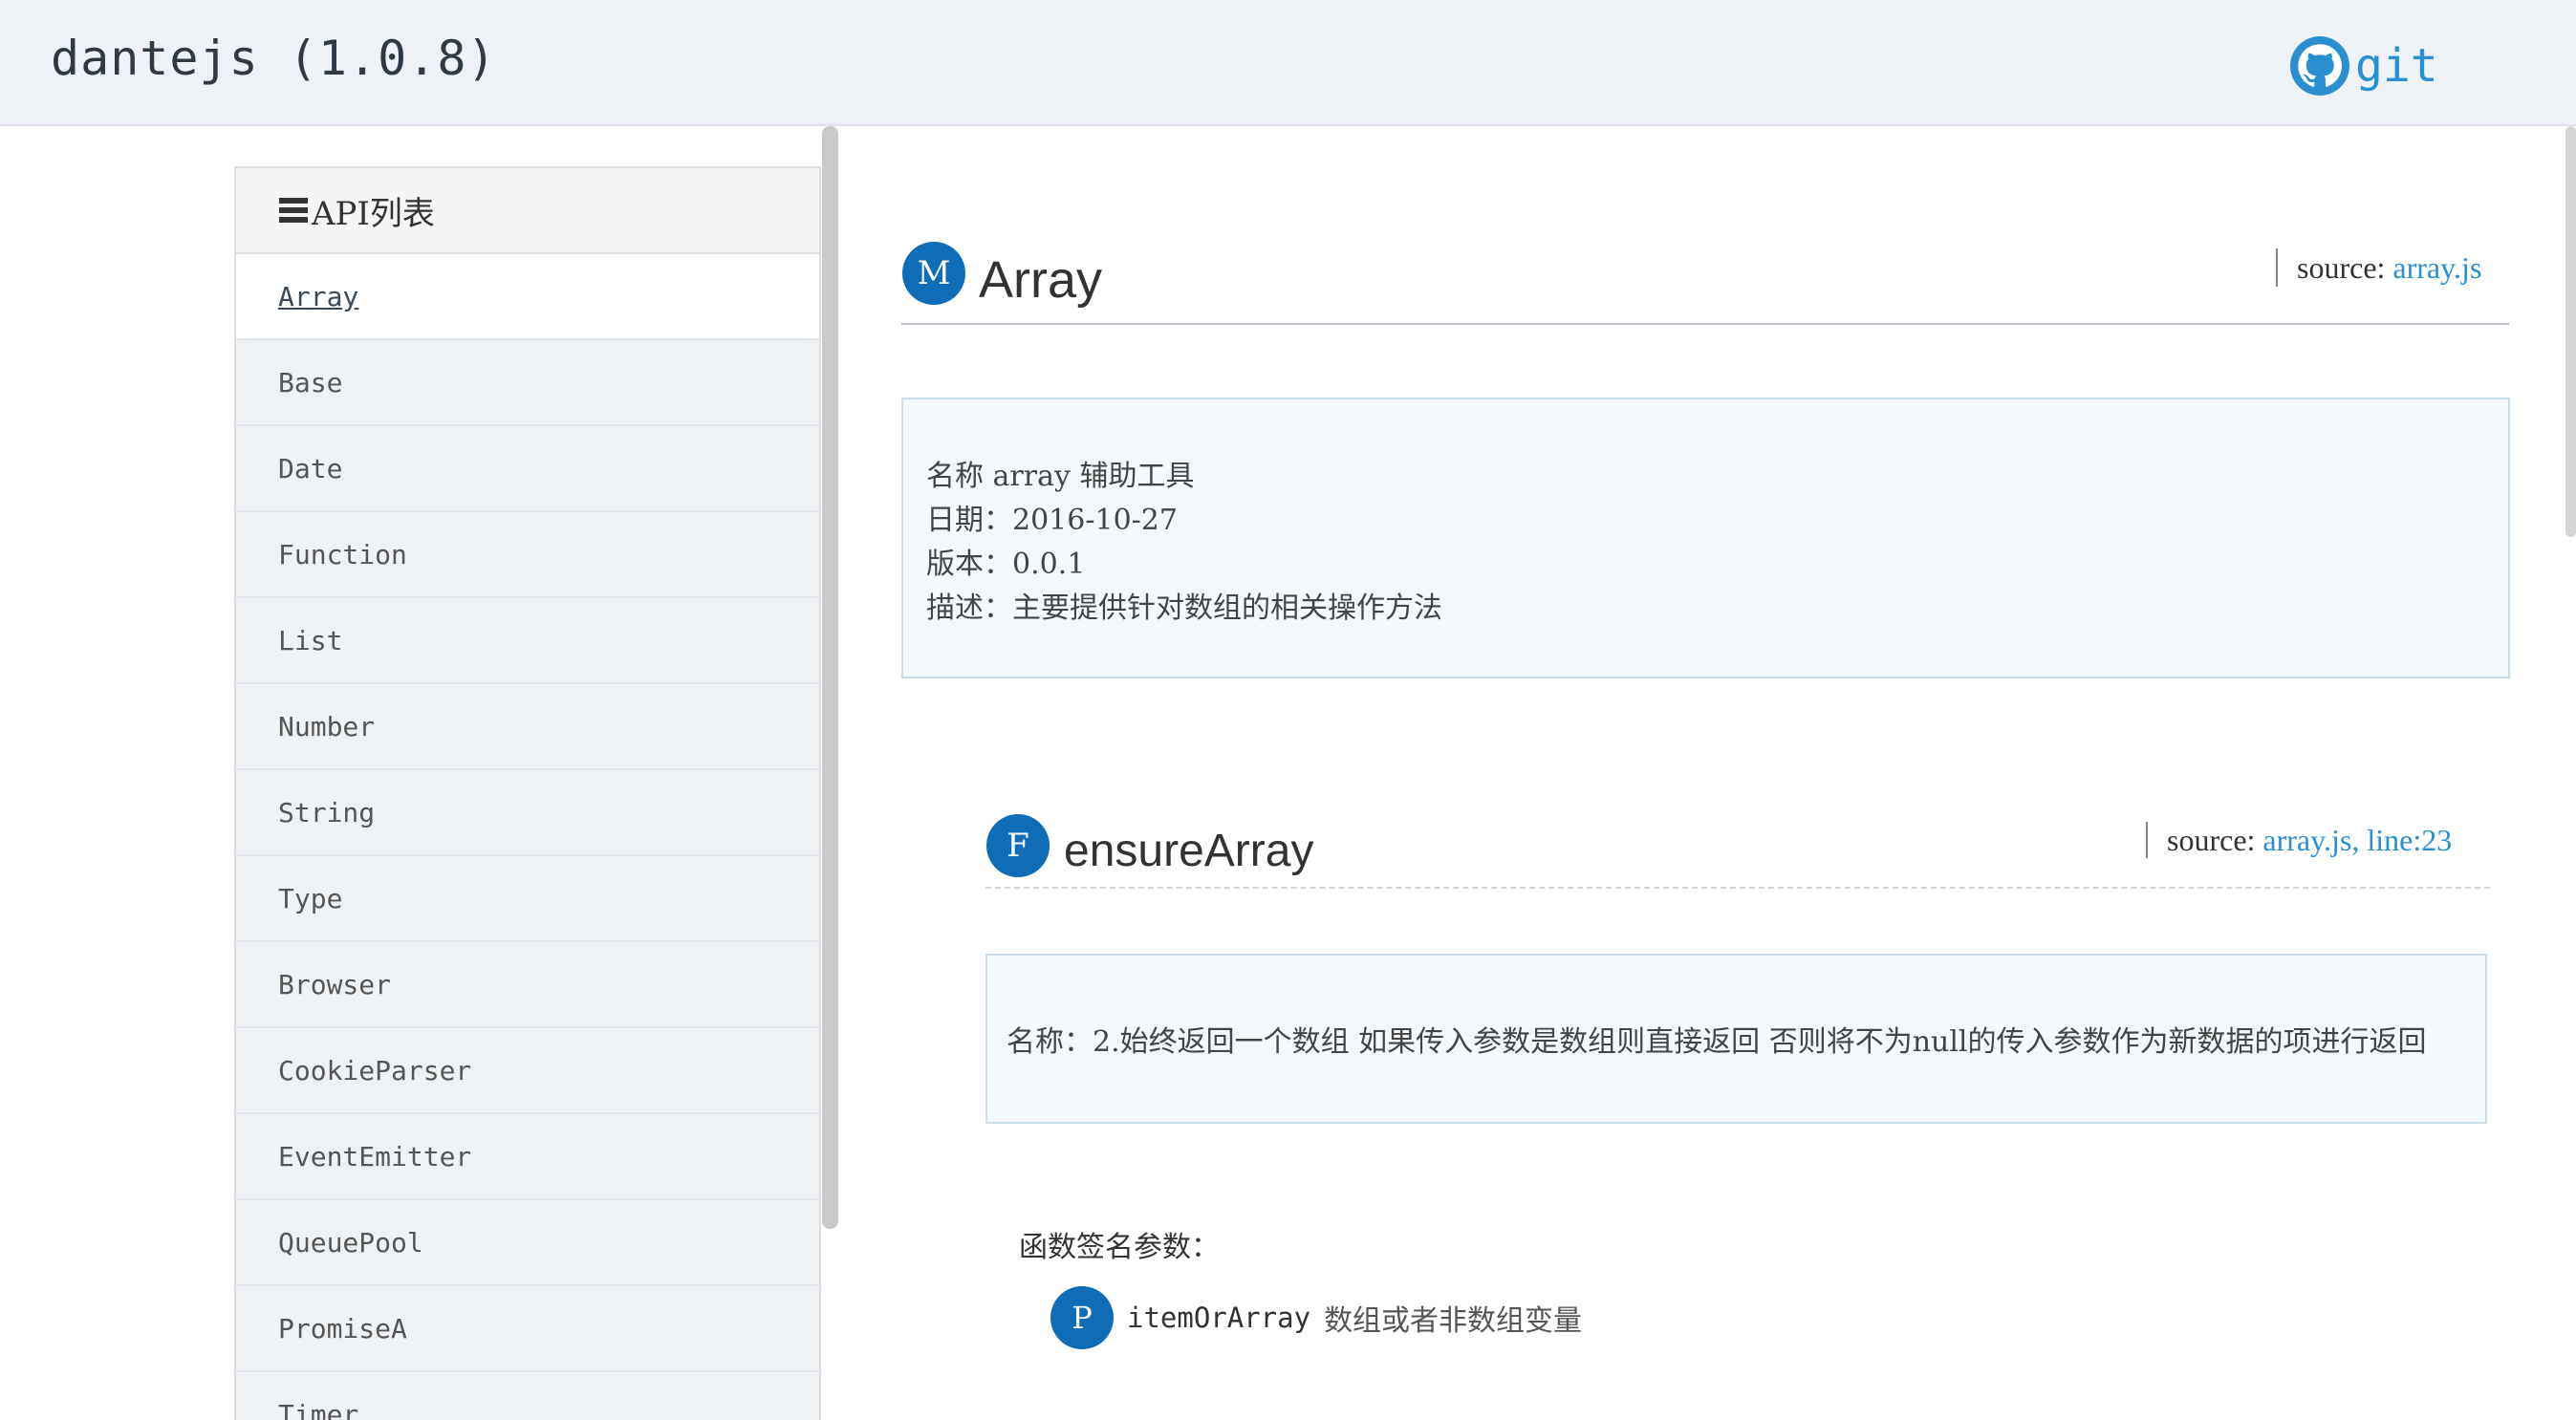  Describe the element at coordinates (2396, 66) in the screenshot. I see `git-label: git` at that location.